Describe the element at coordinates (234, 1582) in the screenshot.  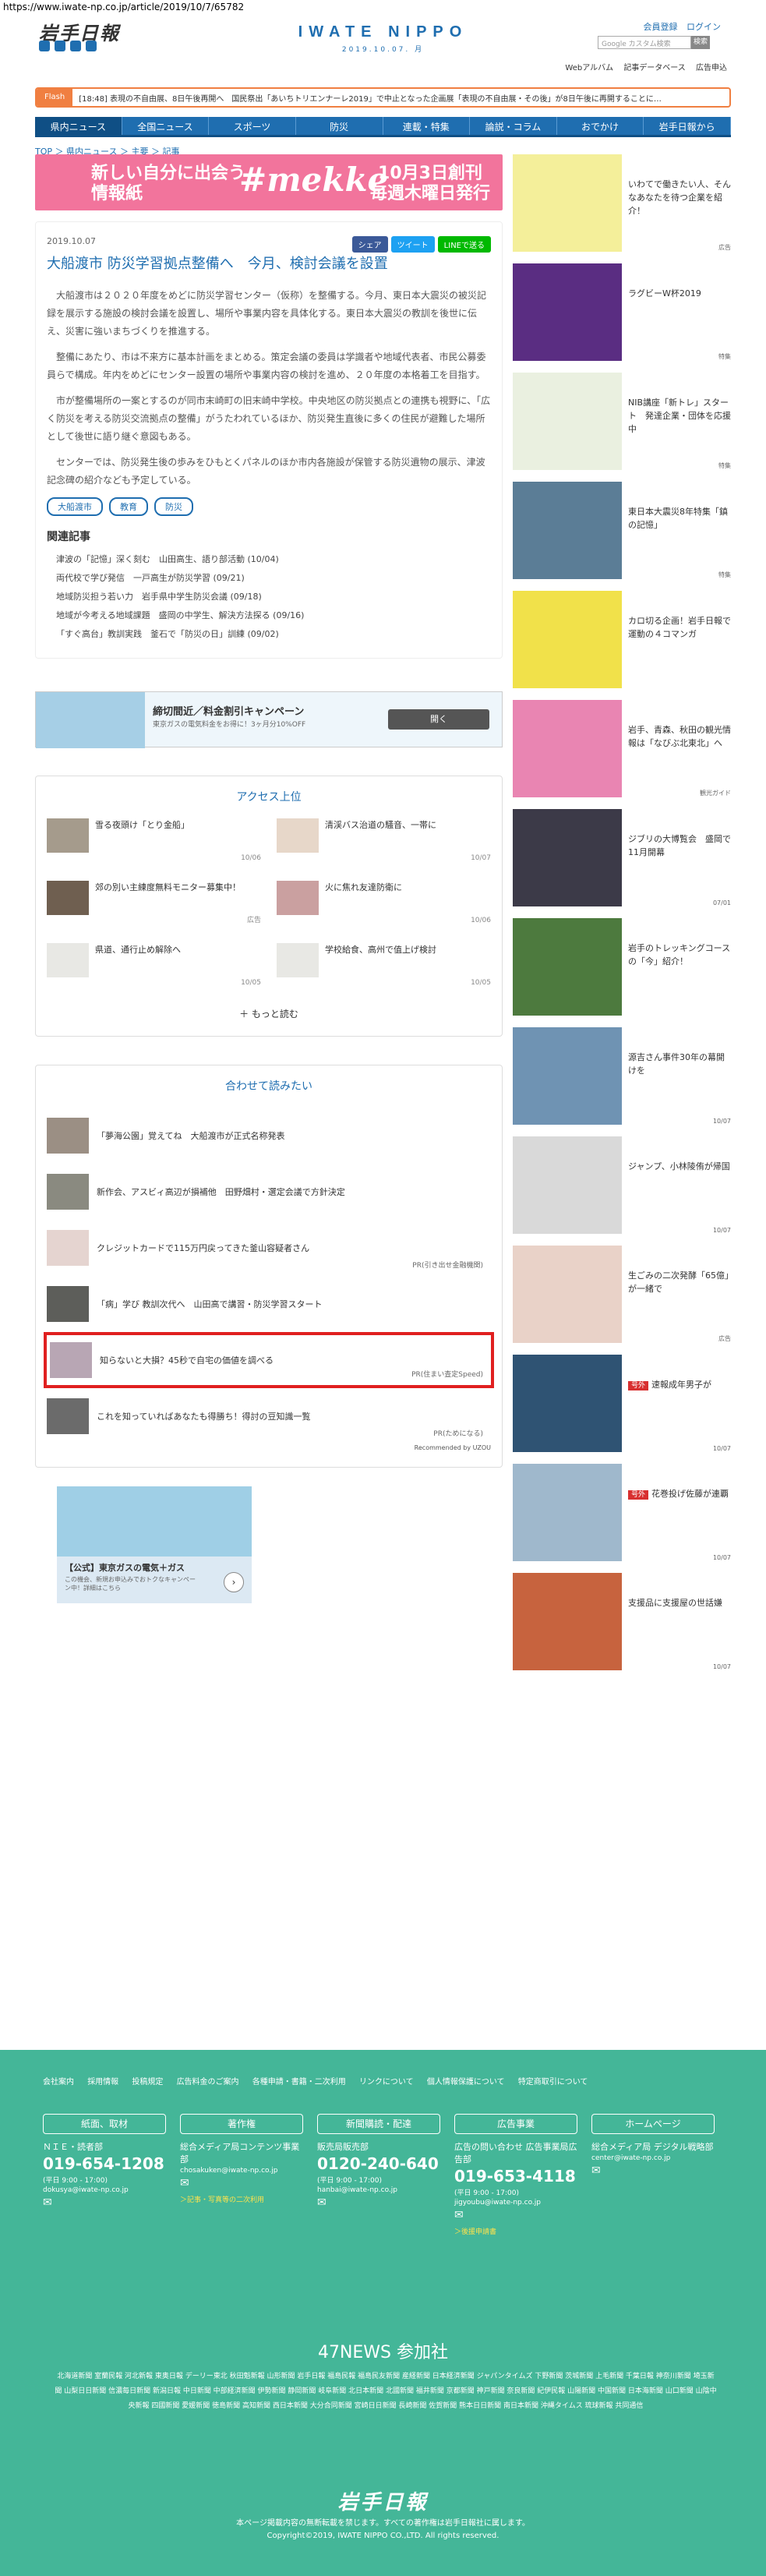
I see `chevron-right-icon: ›` at that location.